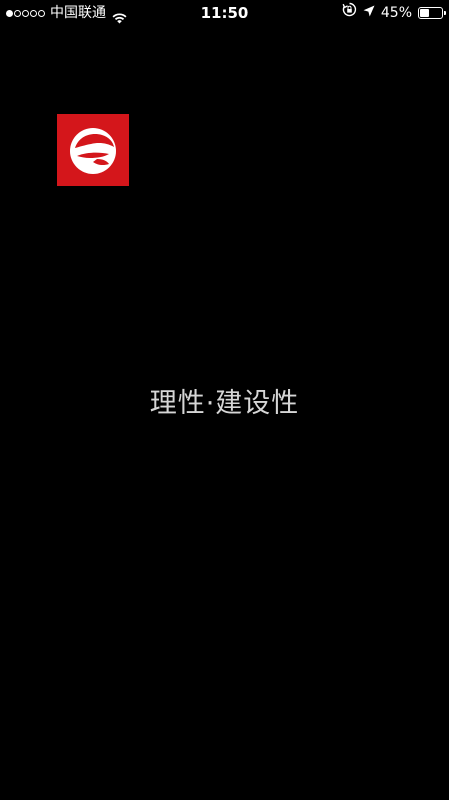 The width and height of the screenshot is (449, 800). I want to click on location-icon, so click(369, 13).